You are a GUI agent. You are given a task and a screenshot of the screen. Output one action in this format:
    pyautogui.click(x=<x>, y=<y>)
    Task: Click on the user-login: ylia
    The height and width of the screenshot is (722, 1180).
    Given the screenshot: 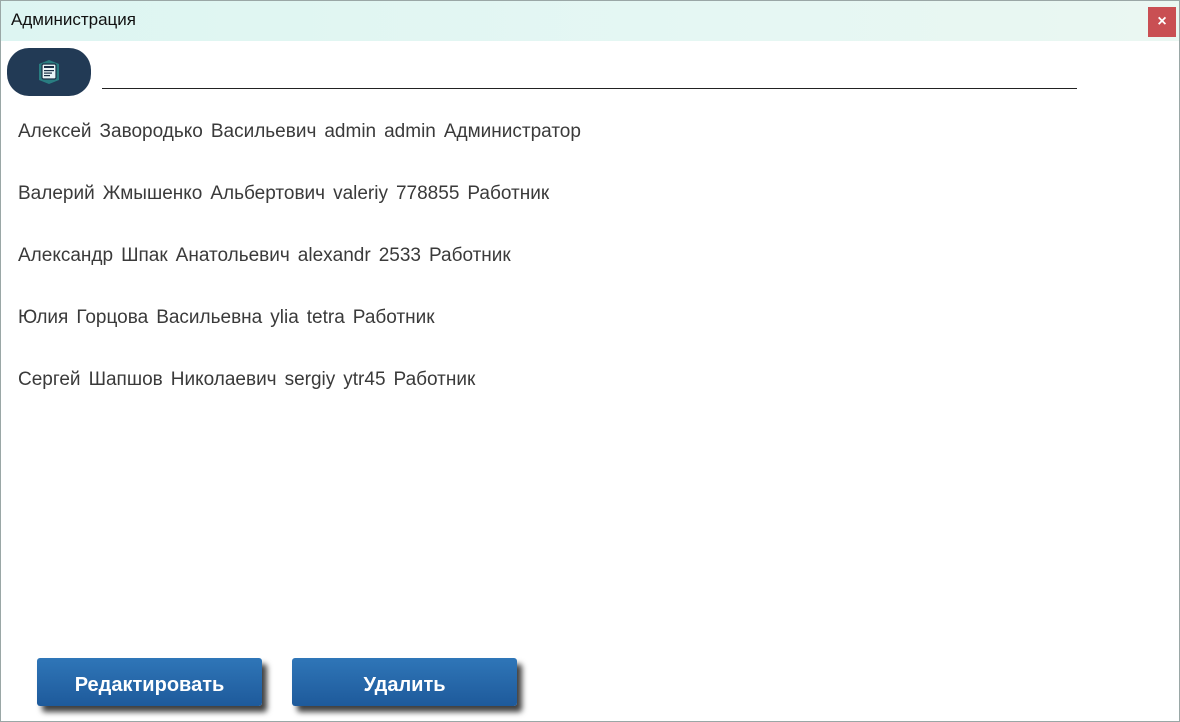 What is the action you would take?
    pyautogui.click(x=284, y=317)
    